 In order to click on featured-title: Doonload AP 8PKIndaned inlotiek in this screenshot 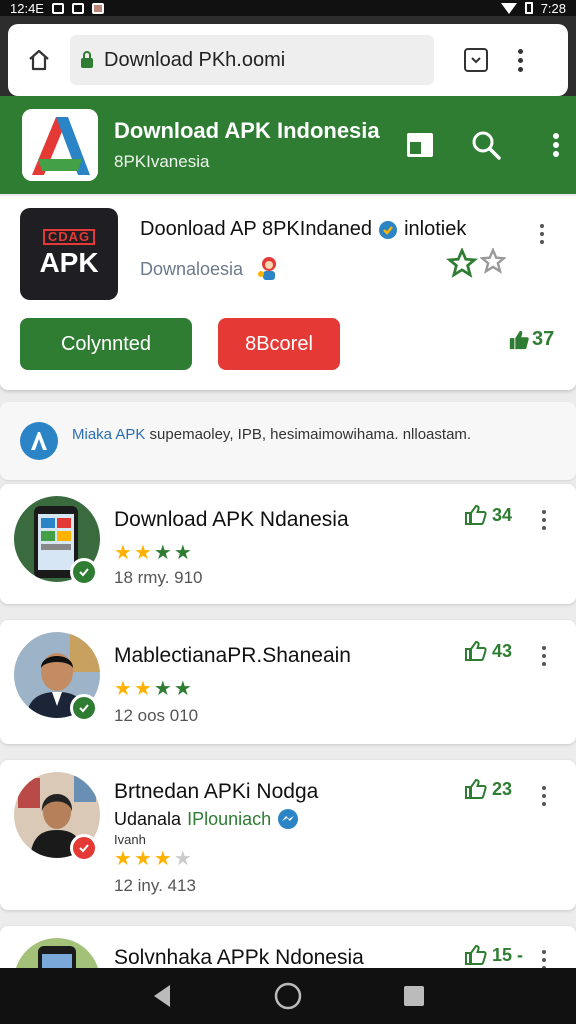, I will do `click(303, 229)`.